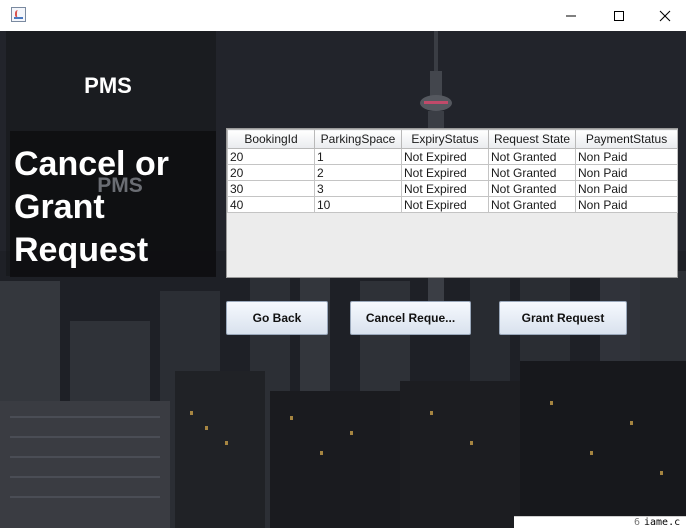  I want to click on table-cell: 1, so click(358, 156).